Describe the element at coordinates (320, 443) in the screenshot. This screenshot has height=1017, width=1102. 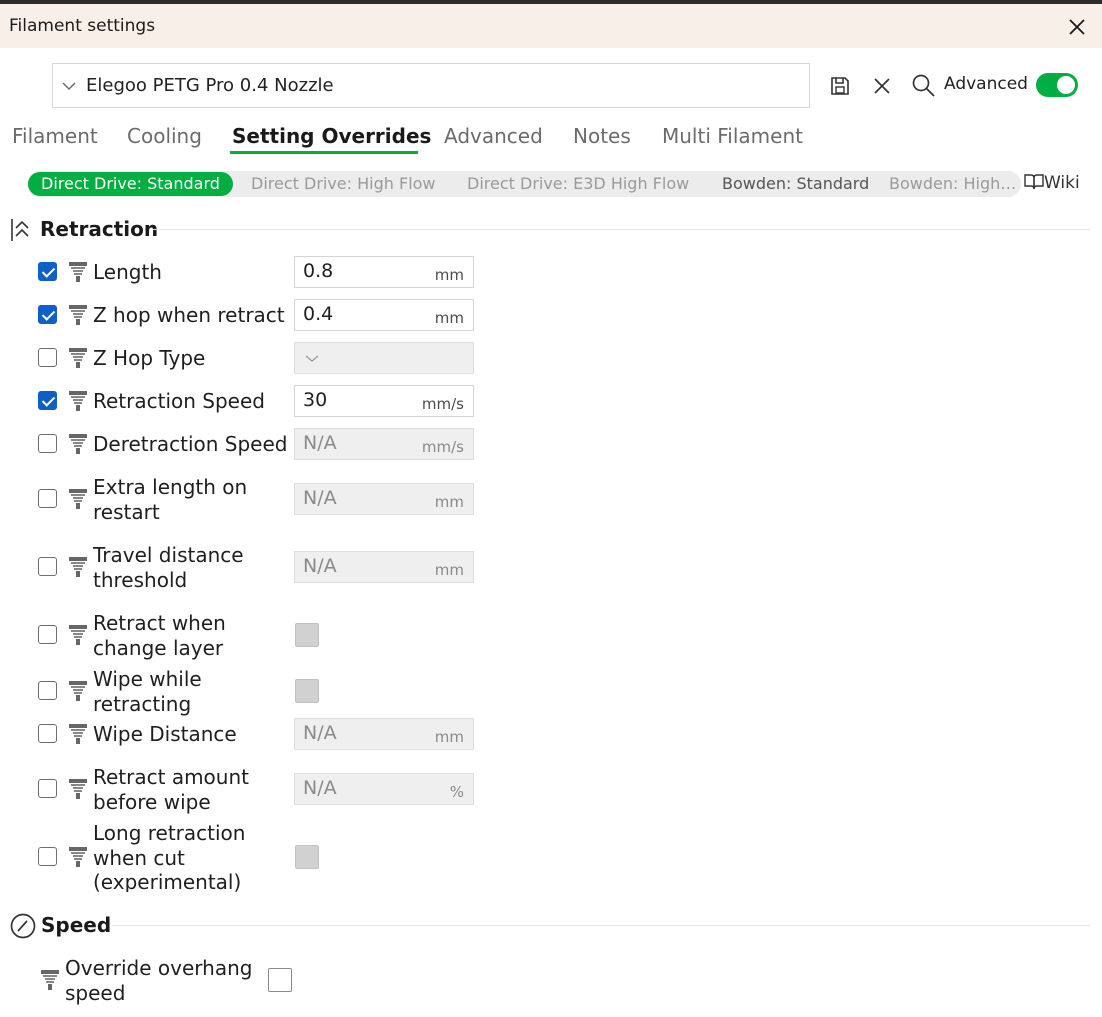
I see `deretraction-speed-value: N/A` at that location.